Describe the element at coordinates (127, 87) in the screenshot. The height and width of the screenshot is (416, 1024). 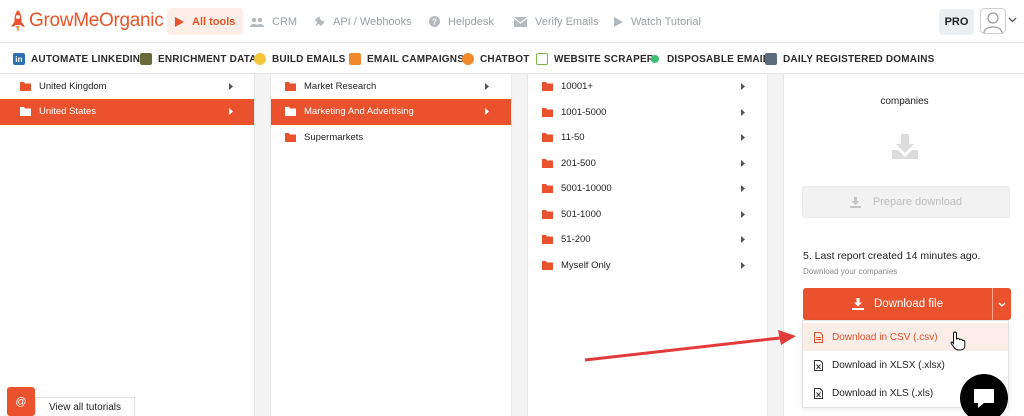
I see `country-item: United Kingdom` at that location.